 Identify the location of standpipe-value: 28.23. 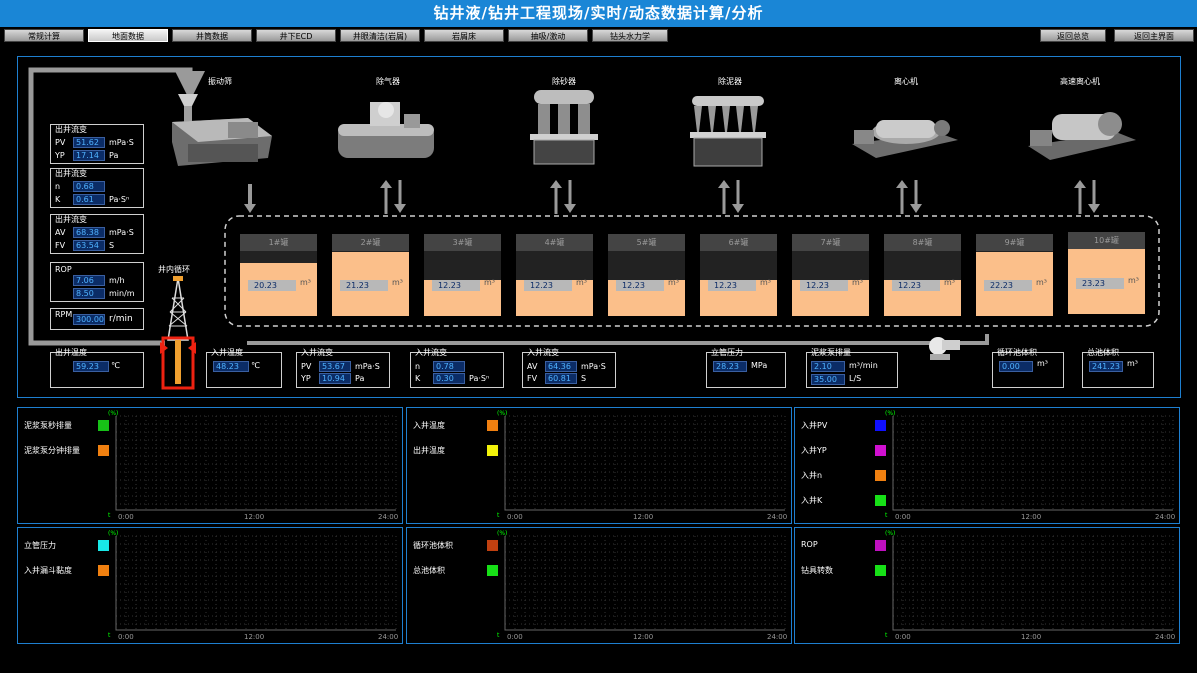
(730, 366).